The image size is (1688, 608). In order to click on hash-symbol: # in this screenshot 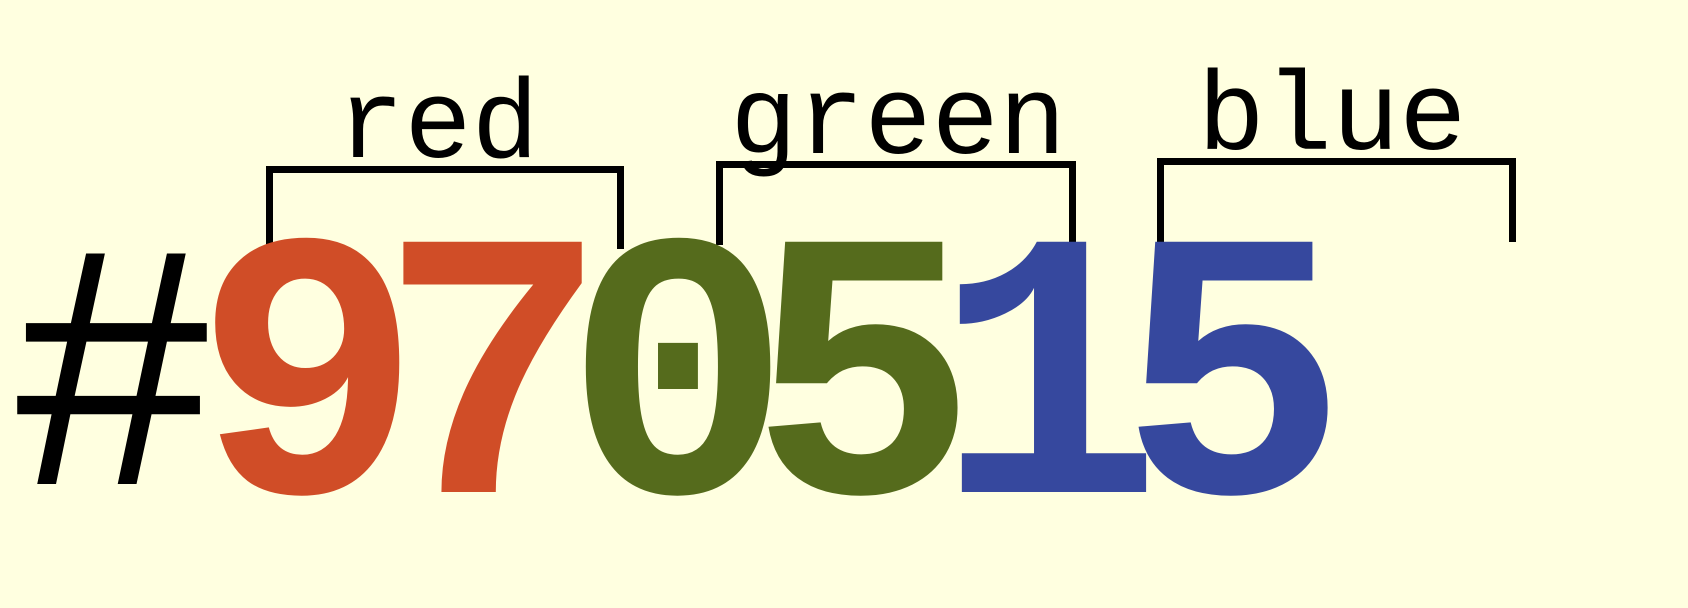, I will do `click(113, 392)`.